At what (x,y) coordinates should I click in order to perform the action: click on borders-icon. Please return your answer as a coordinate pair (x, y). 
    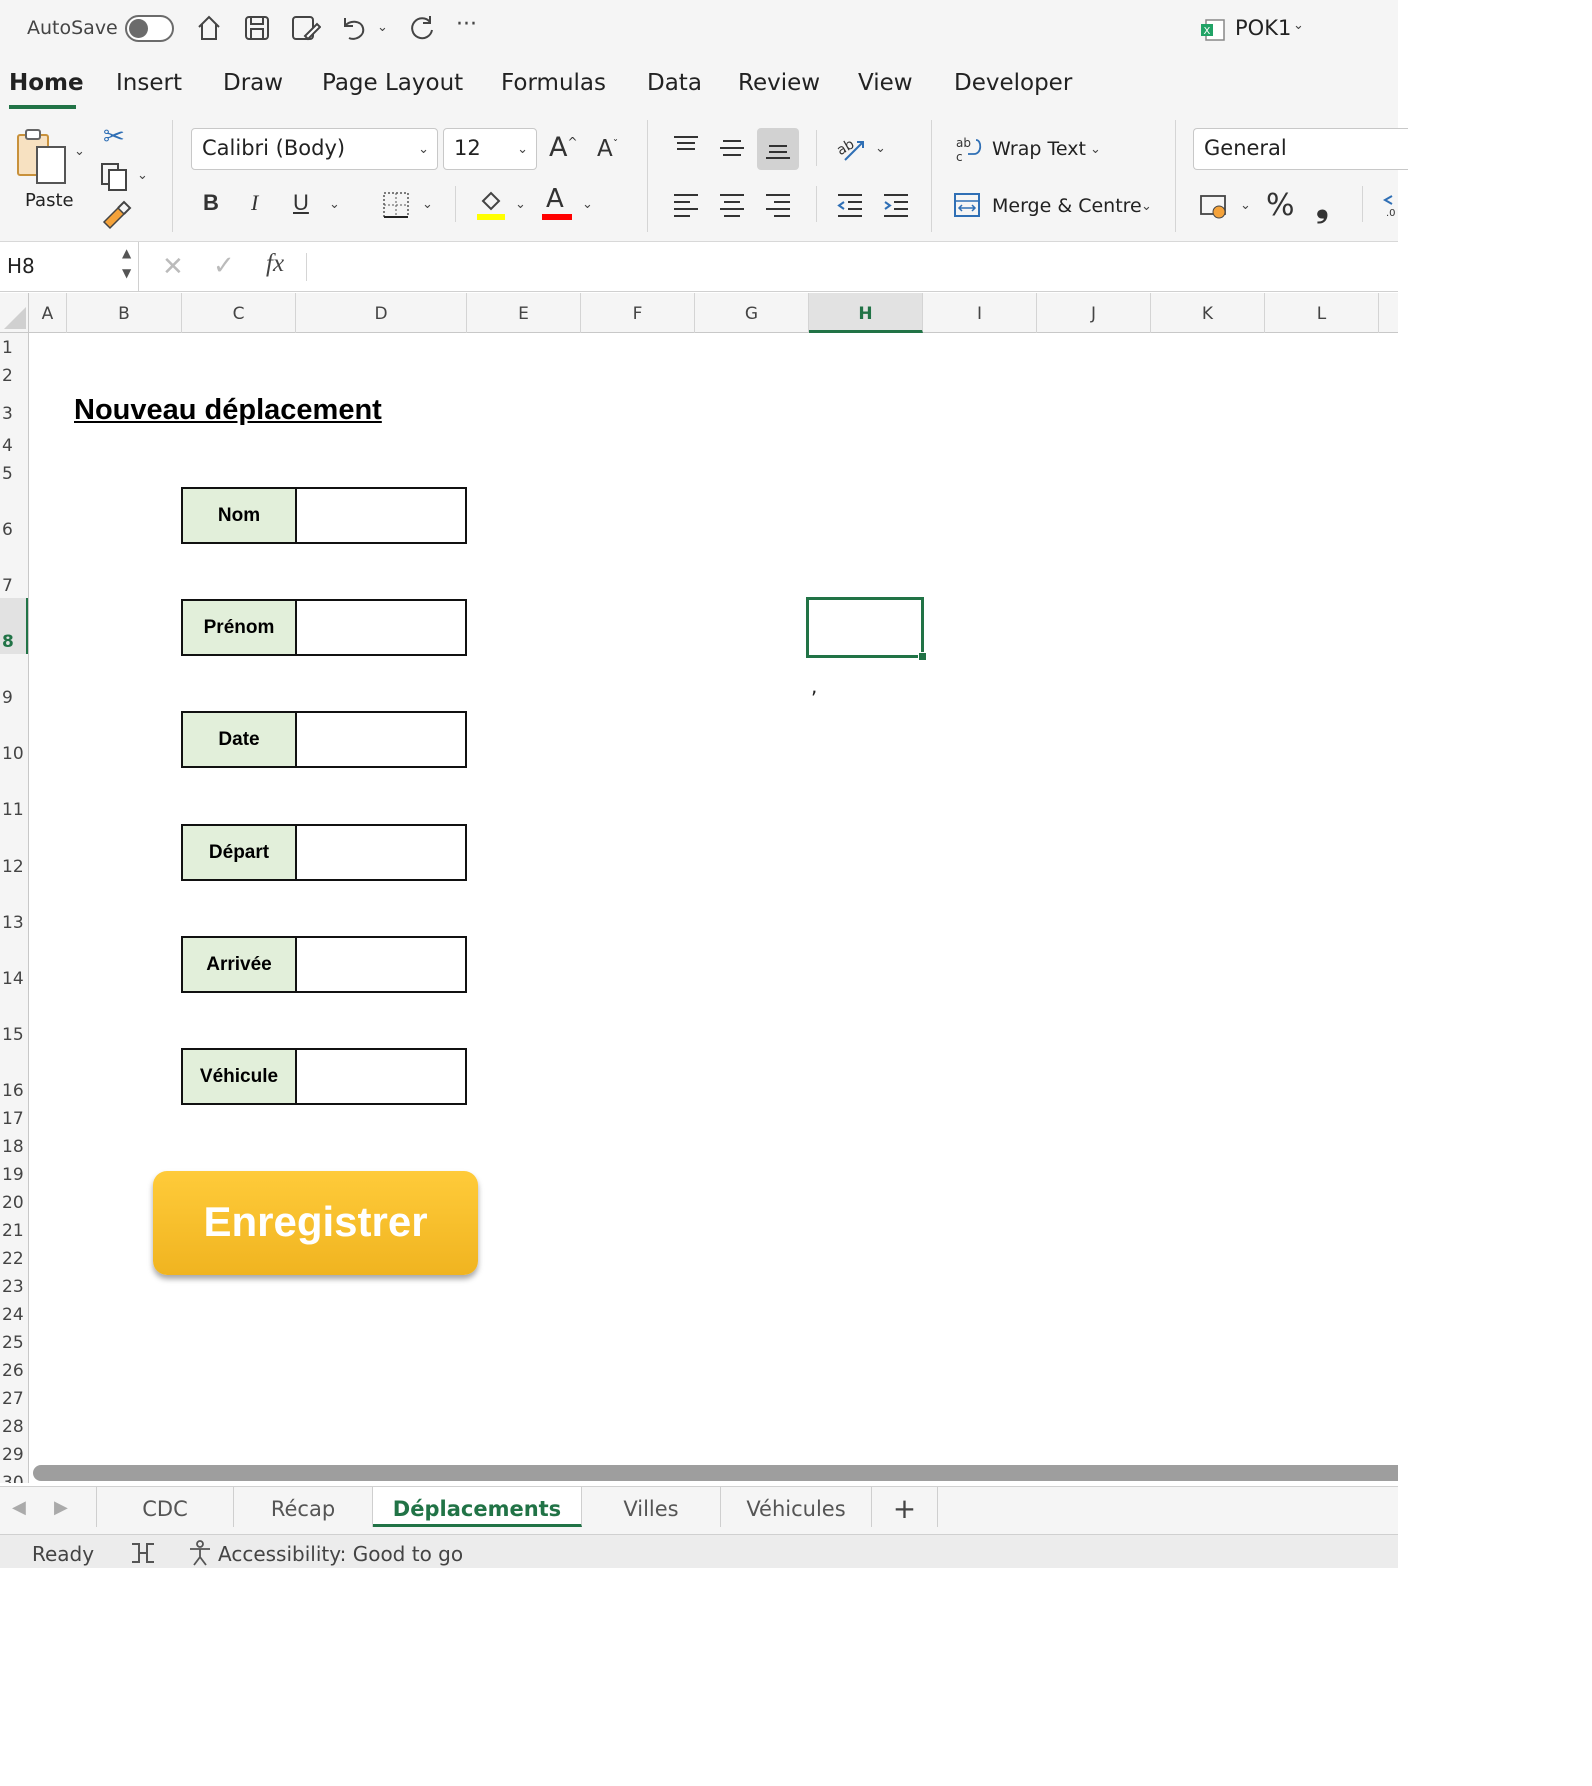
    Looking at the image, I should click on (396, 205).